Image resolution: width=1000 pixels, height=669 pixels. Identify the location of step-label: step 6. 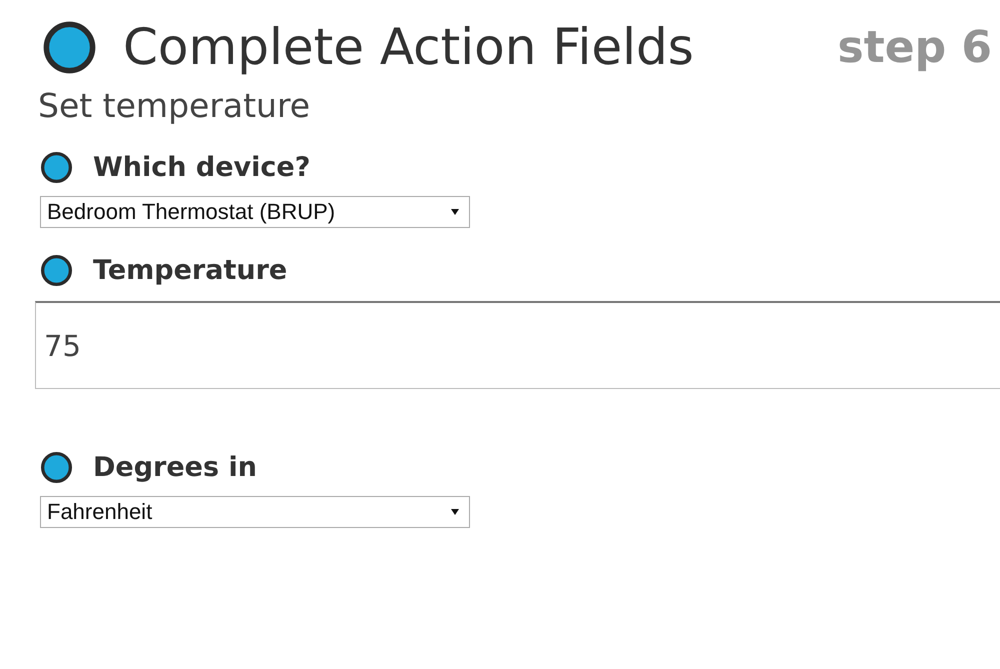
(915, 47).